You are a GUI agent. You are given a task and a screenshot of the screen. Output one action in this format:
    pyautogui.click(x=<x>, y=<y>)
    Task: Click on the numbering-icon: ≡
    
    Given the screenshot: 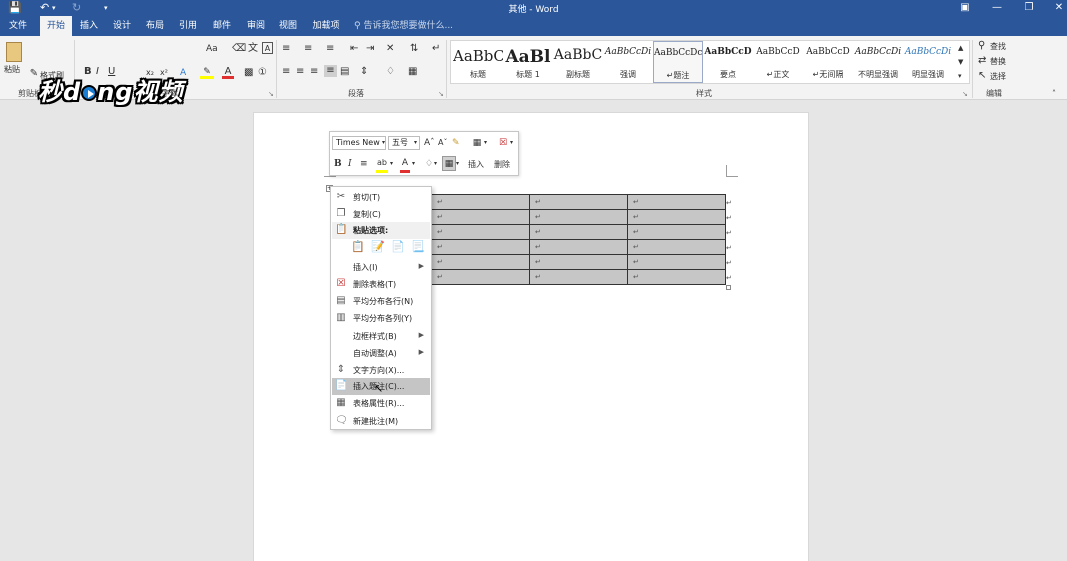 What is the action you would take?
    pyautogui.click(x=308, y=49)
    